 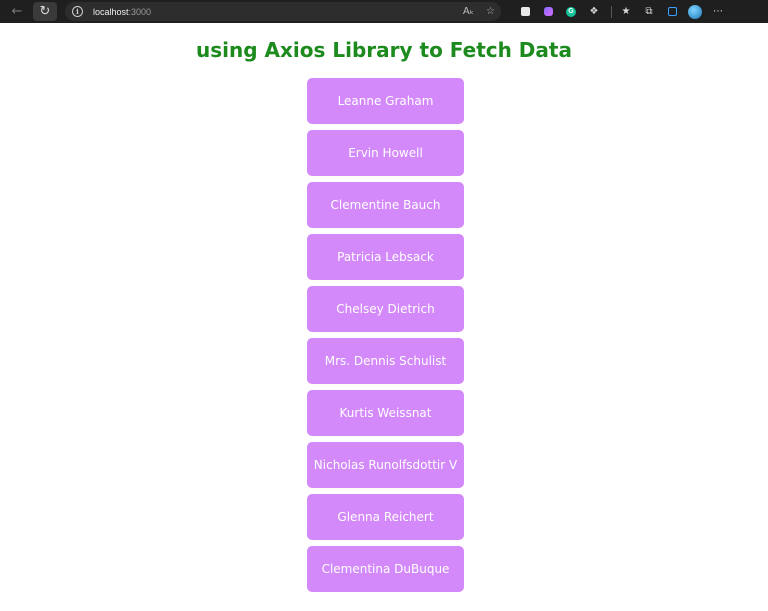 I want to click on user-button: Nicholas Runolfsdottir V, so click(x=385, y=465).